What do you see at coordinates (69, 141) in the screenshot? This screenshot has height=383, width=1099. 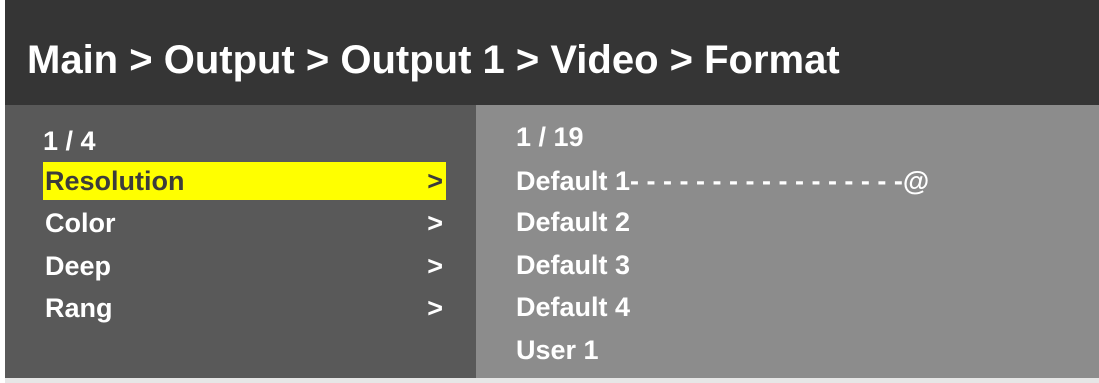 I see `menu-page-counter: 1 / 4` at bounding box center [69, 141].